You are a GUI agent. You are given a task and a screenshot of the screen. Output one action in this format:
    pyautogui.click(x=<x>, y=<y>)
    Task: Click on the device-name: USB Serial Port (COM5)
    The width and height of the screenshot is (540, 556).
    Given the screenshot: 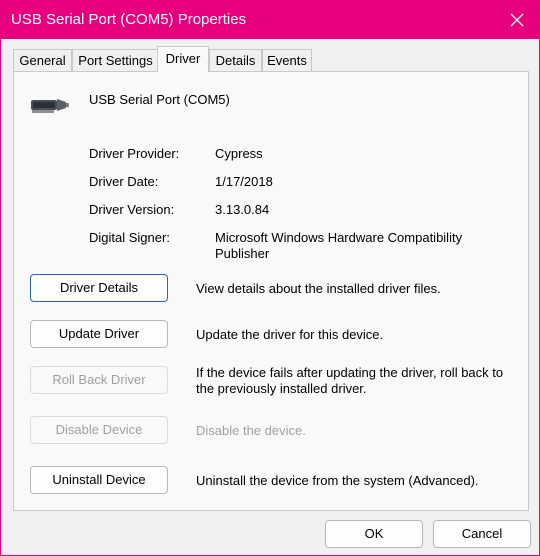 What is the action you would take?
    pyautogui.click(x=159, y=99)
    